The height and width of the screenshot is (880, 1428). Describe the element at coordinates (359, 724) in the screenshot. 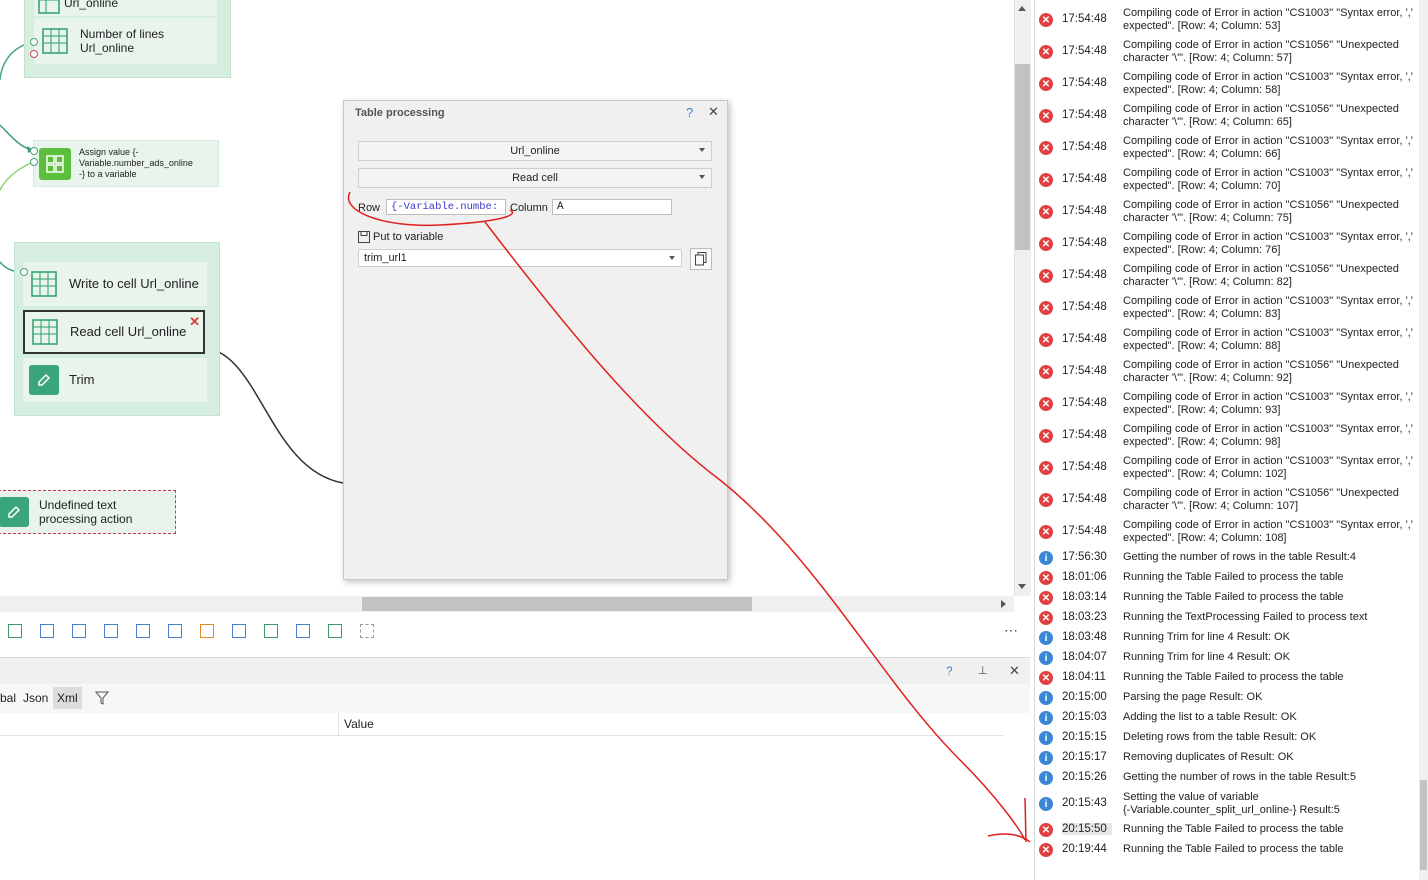

I see `column-value: Value` at that location.